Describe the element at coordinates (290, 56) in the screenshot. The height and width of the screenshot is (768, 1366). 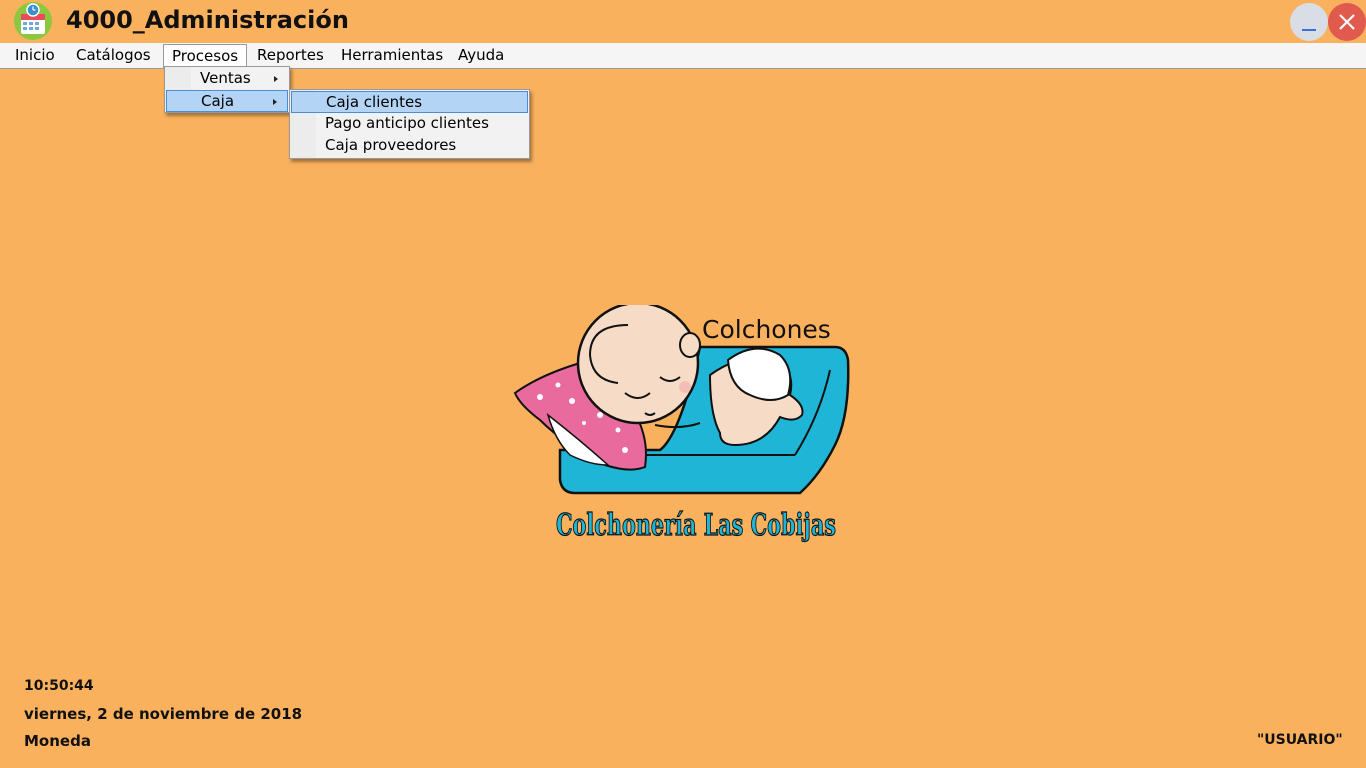
I see `menu-reportes: Reportes` at that location.